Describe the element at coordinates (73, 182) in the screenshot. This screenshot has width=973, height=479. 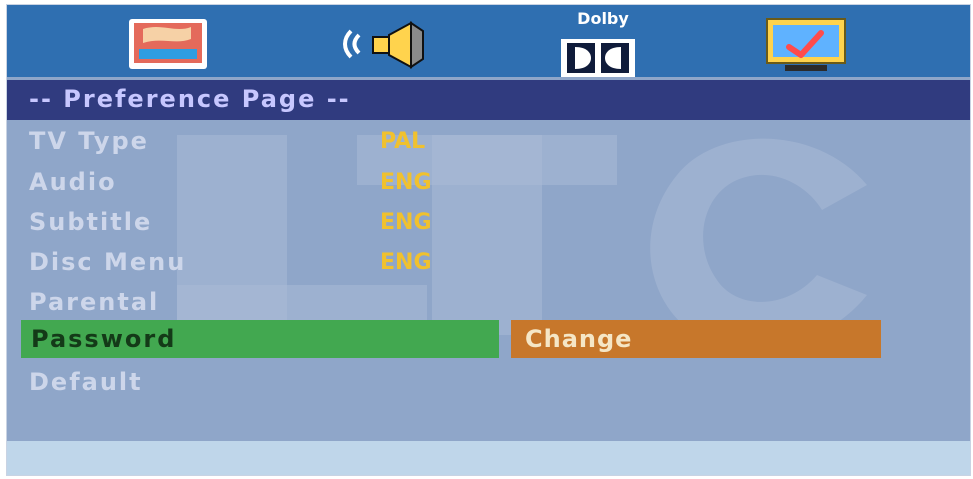
I see `menu-item-audio: Audio` at that location.